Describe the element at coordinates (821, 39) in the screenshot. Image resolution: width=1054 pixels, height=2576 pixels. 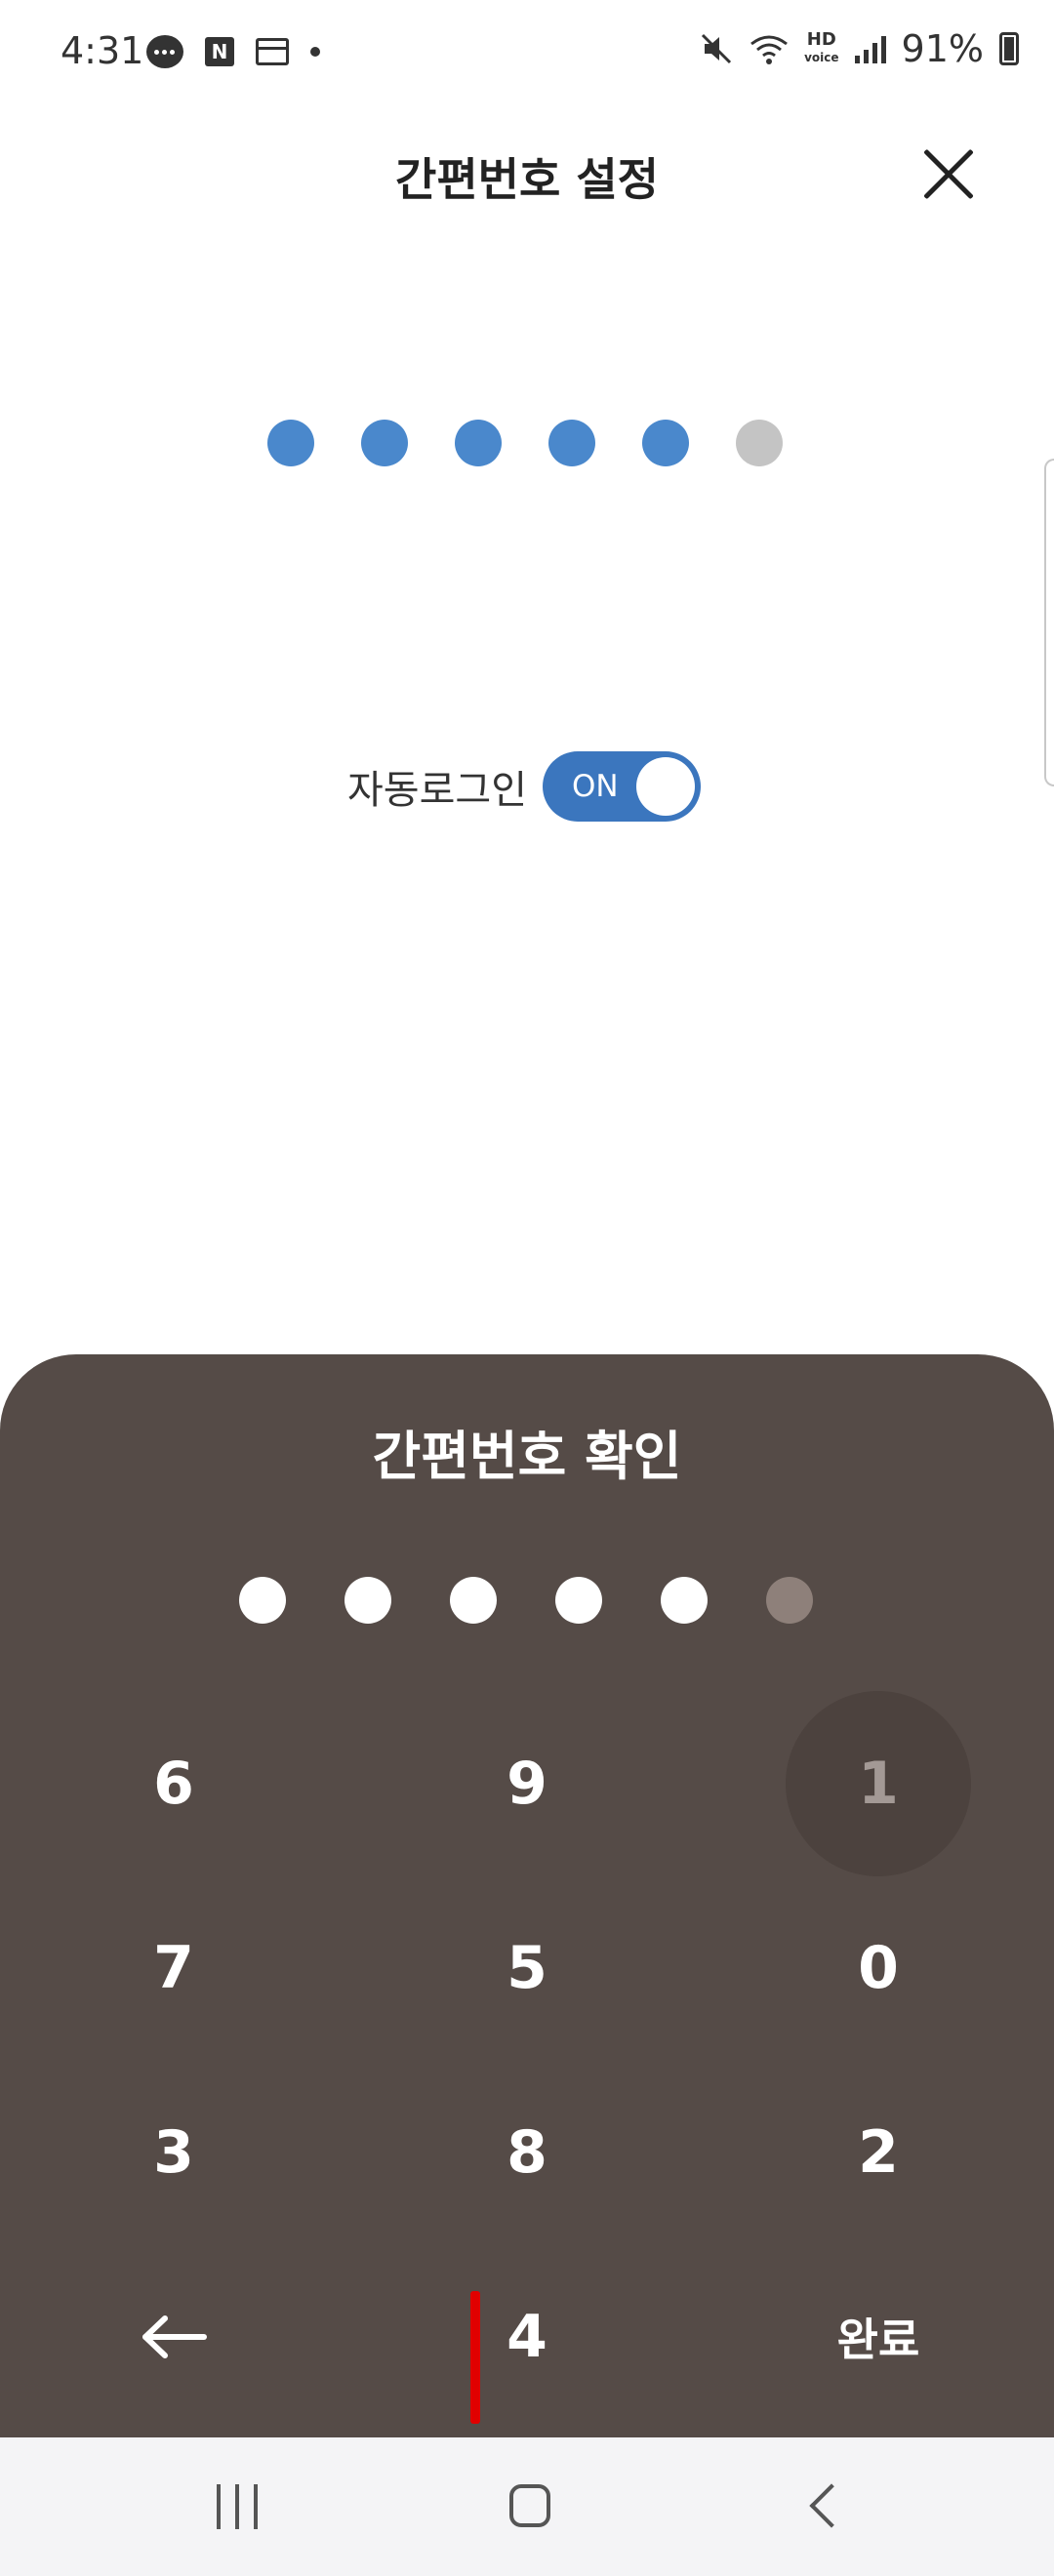
I see `hd-label: HD` at that location.